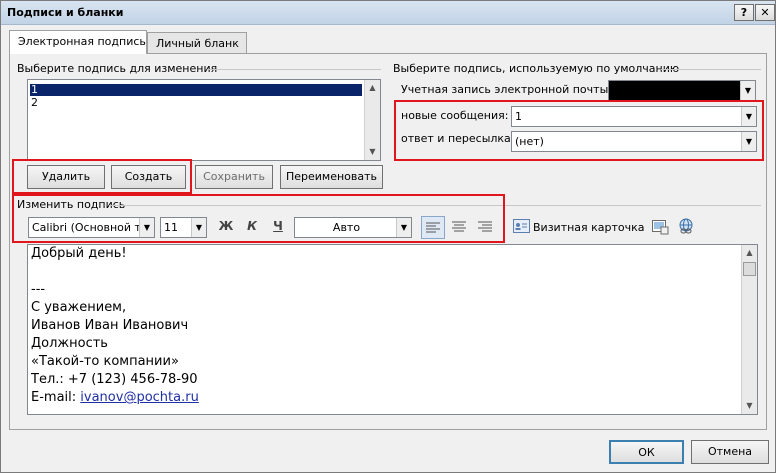  I want to click on help-button: ?, so click(744, 12).